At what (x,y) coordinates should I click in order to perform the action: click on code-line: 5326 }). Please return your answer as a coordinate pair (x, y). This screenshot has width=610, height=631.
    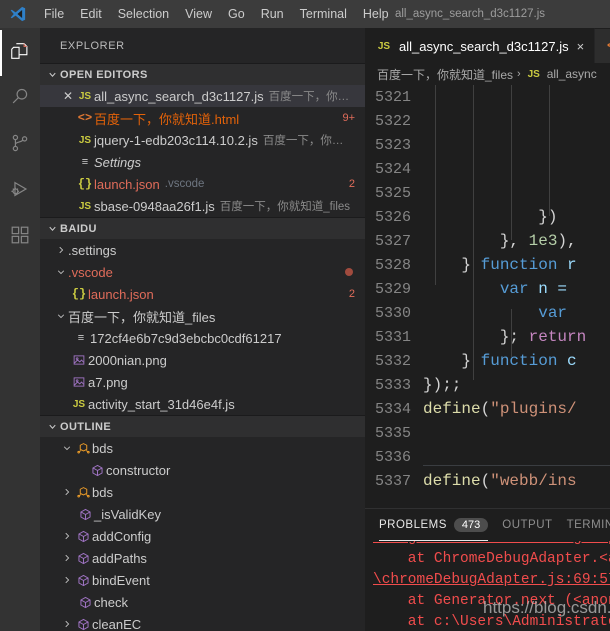
    Looking at the image, I should click on (487, 217).